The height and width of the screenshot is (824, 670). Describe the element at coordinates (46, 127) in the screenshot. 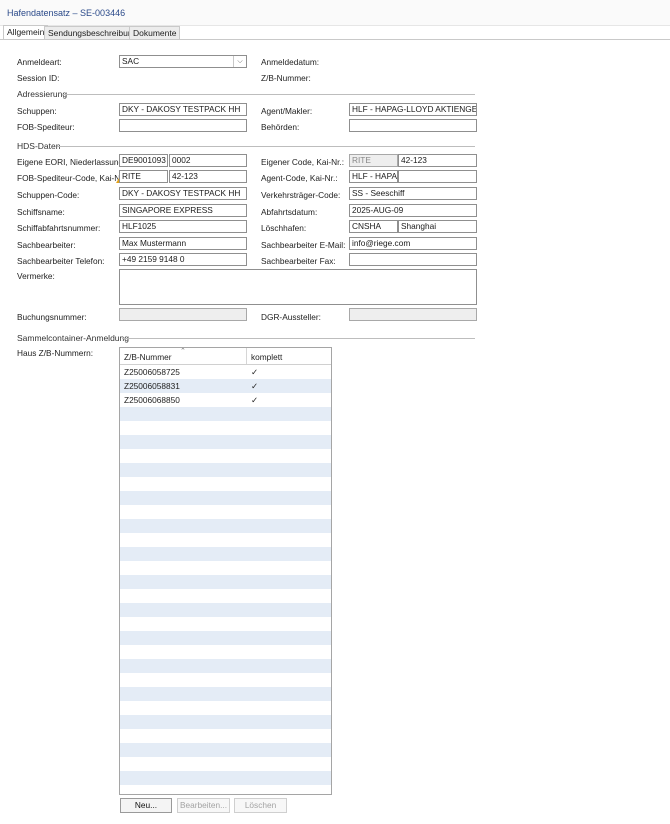

I see `fob-spediteur-label: FOB-Spediteur:` at that location.